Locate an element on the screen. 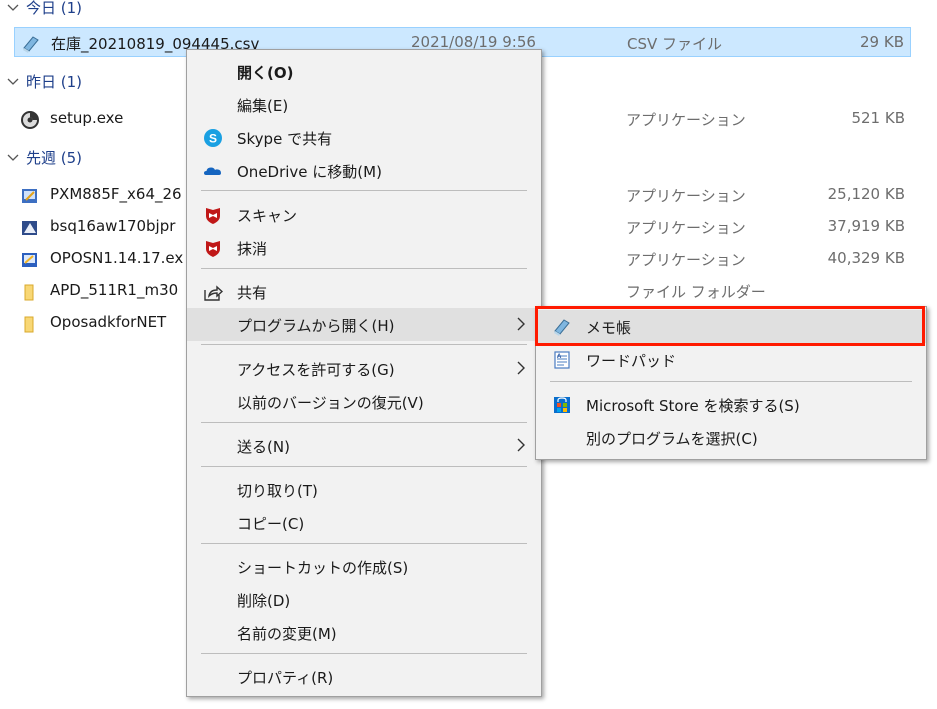  menu-item-scan: スキャン is located at coordinates (364, 214).